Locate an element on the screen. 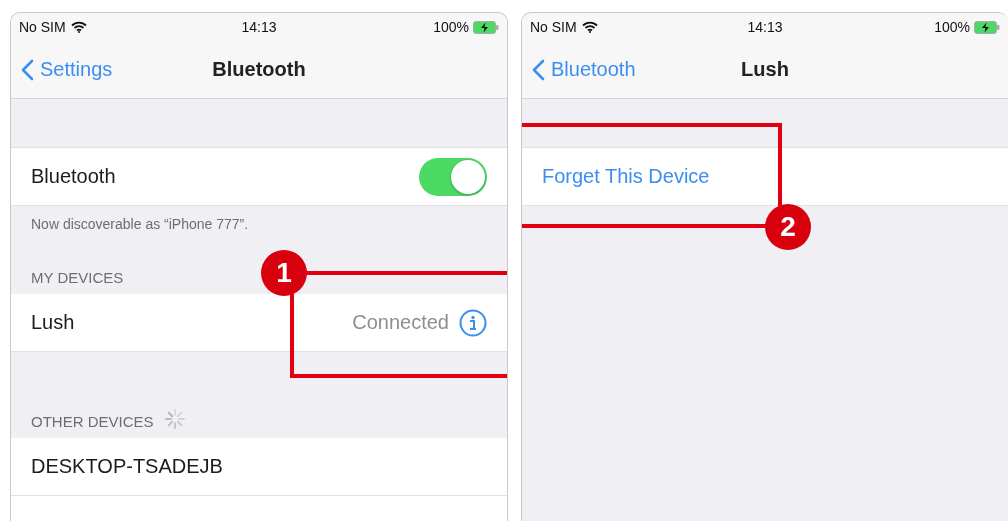 The height and width of the screenshot is (521, 1008). step-badge: 2 is located at coordinates (788, 227).